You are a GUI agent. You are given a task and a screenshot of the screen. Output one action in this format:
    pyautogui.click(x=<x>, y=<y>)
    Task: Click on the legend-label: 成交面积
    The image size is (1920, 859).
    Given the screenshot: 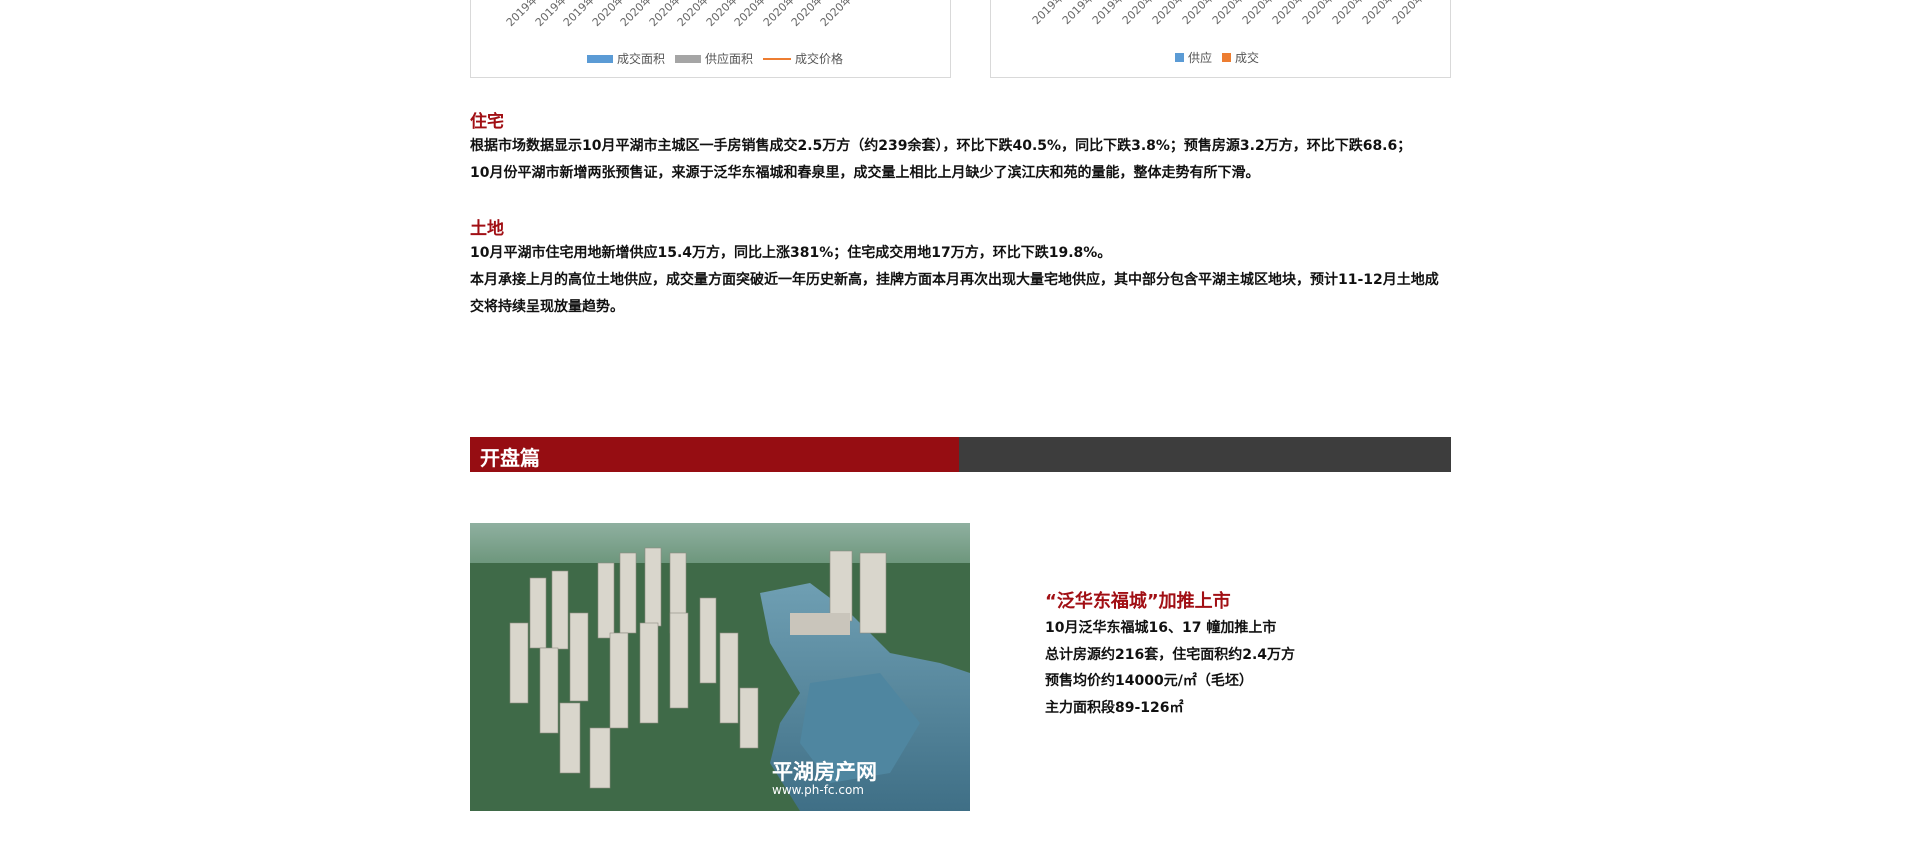 What is the action you would take?
    pyautogui.click(x=641, y=59)
    